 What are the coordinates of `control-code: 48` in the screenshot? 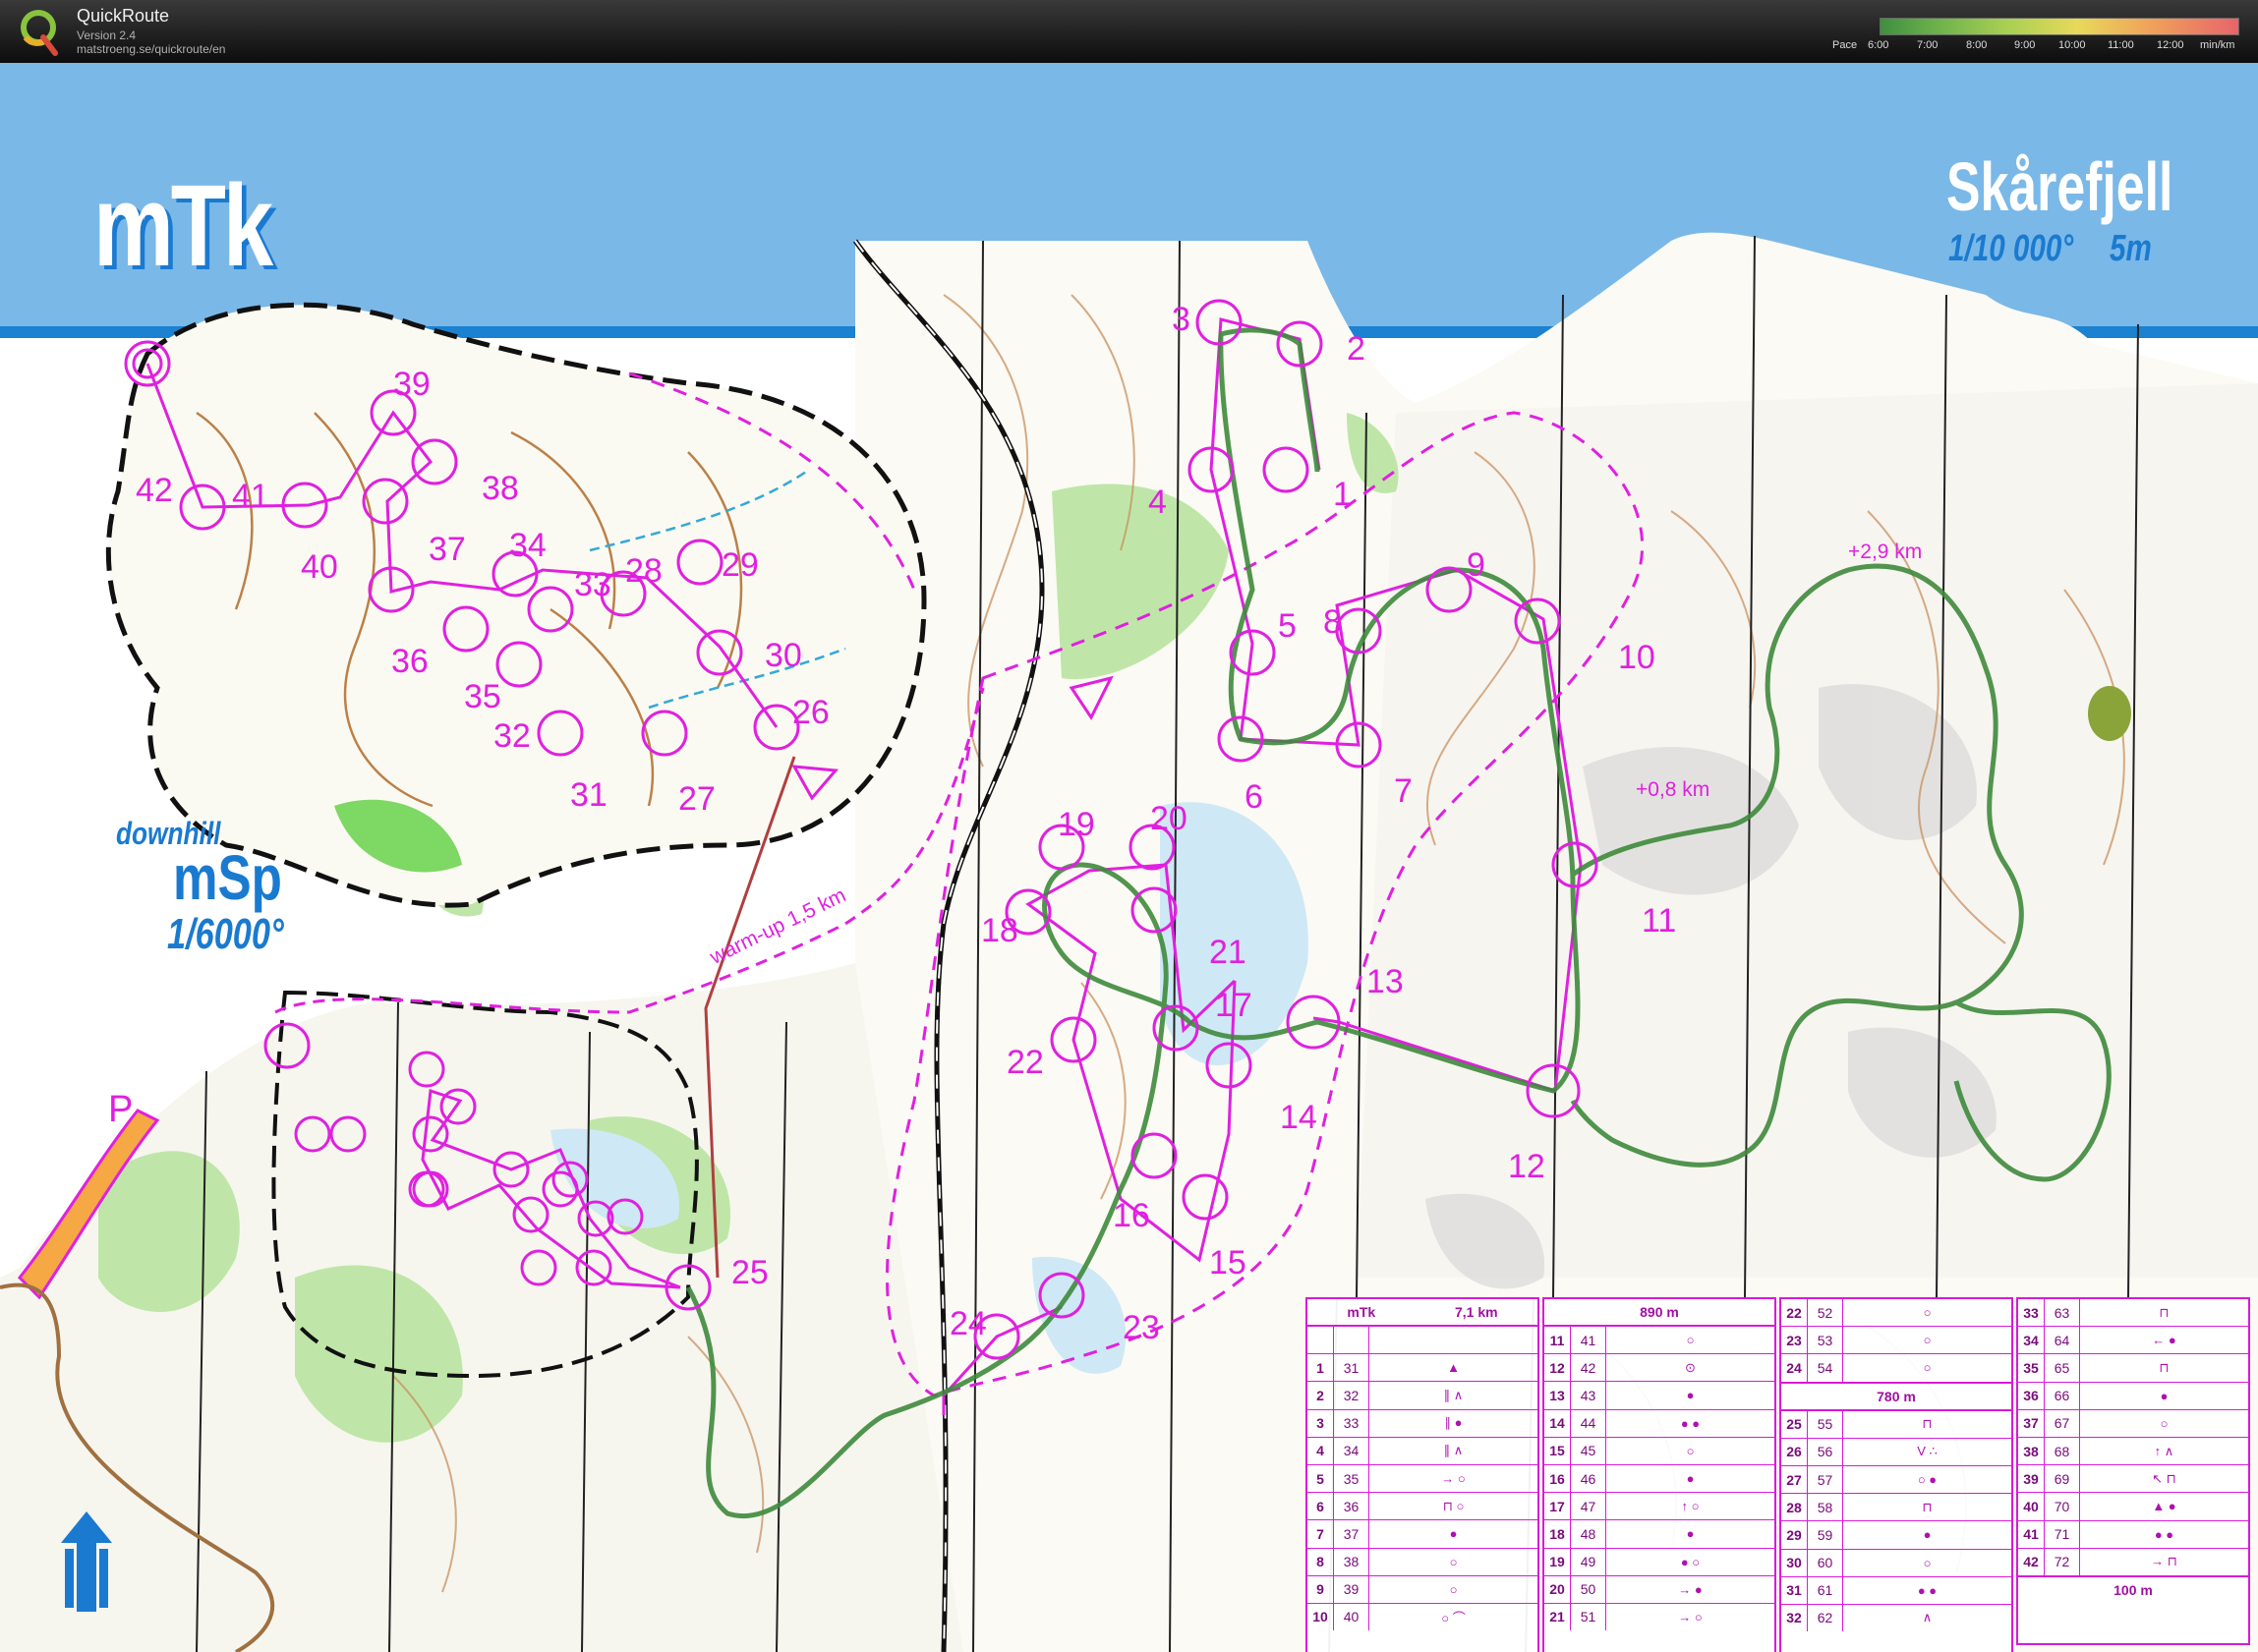 It's located at (1588, 1534).